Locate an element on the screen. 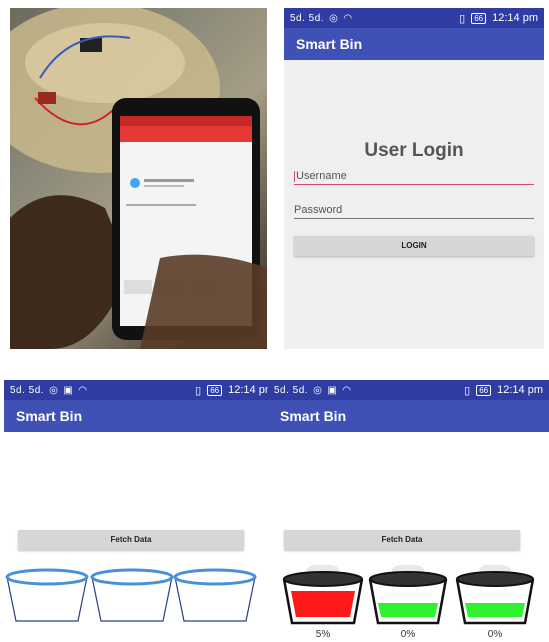  bin-2-level: 0% is located at coordinates (408, 634).